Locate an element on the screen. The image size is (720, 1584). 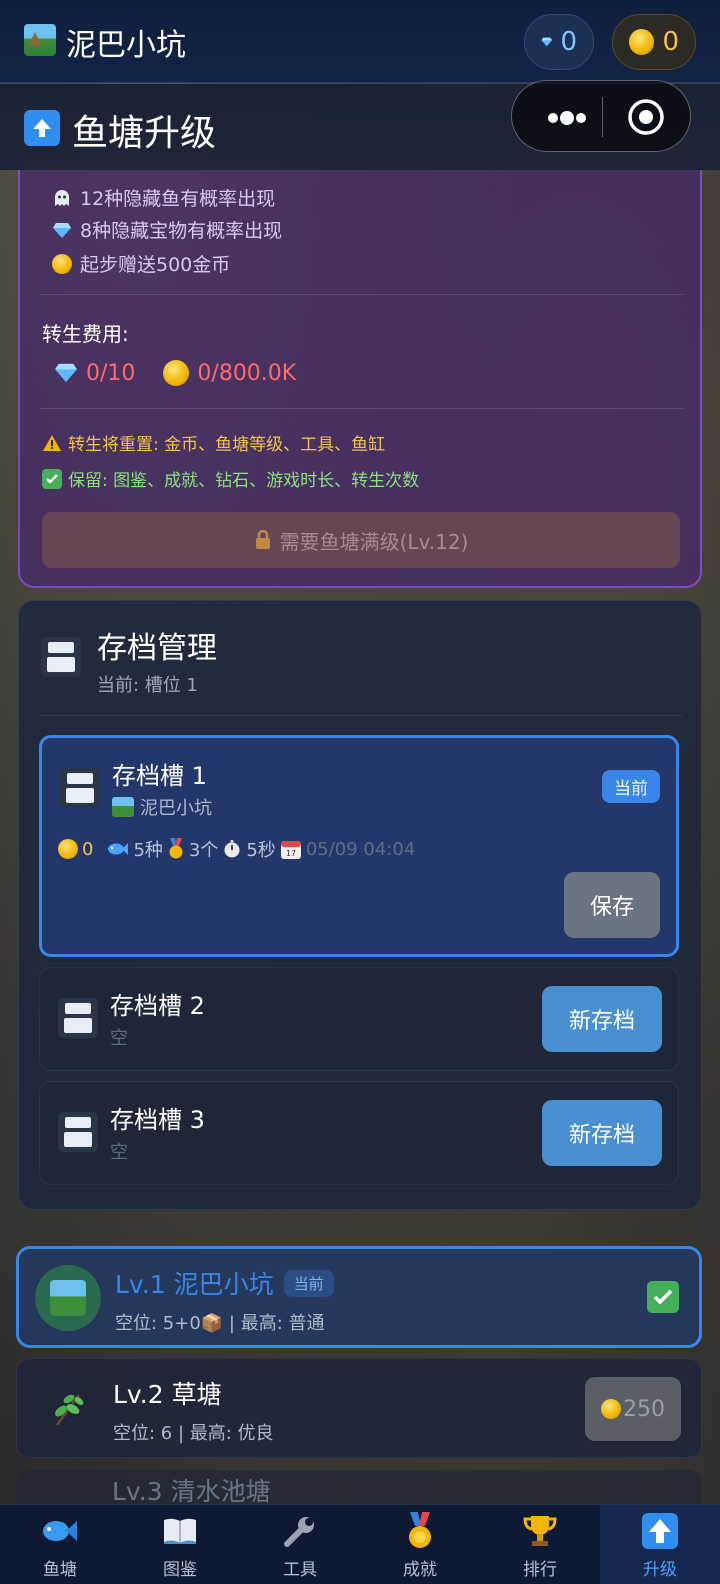
tab-pond: 鱼塘 is located at coordinates (60, 1544).